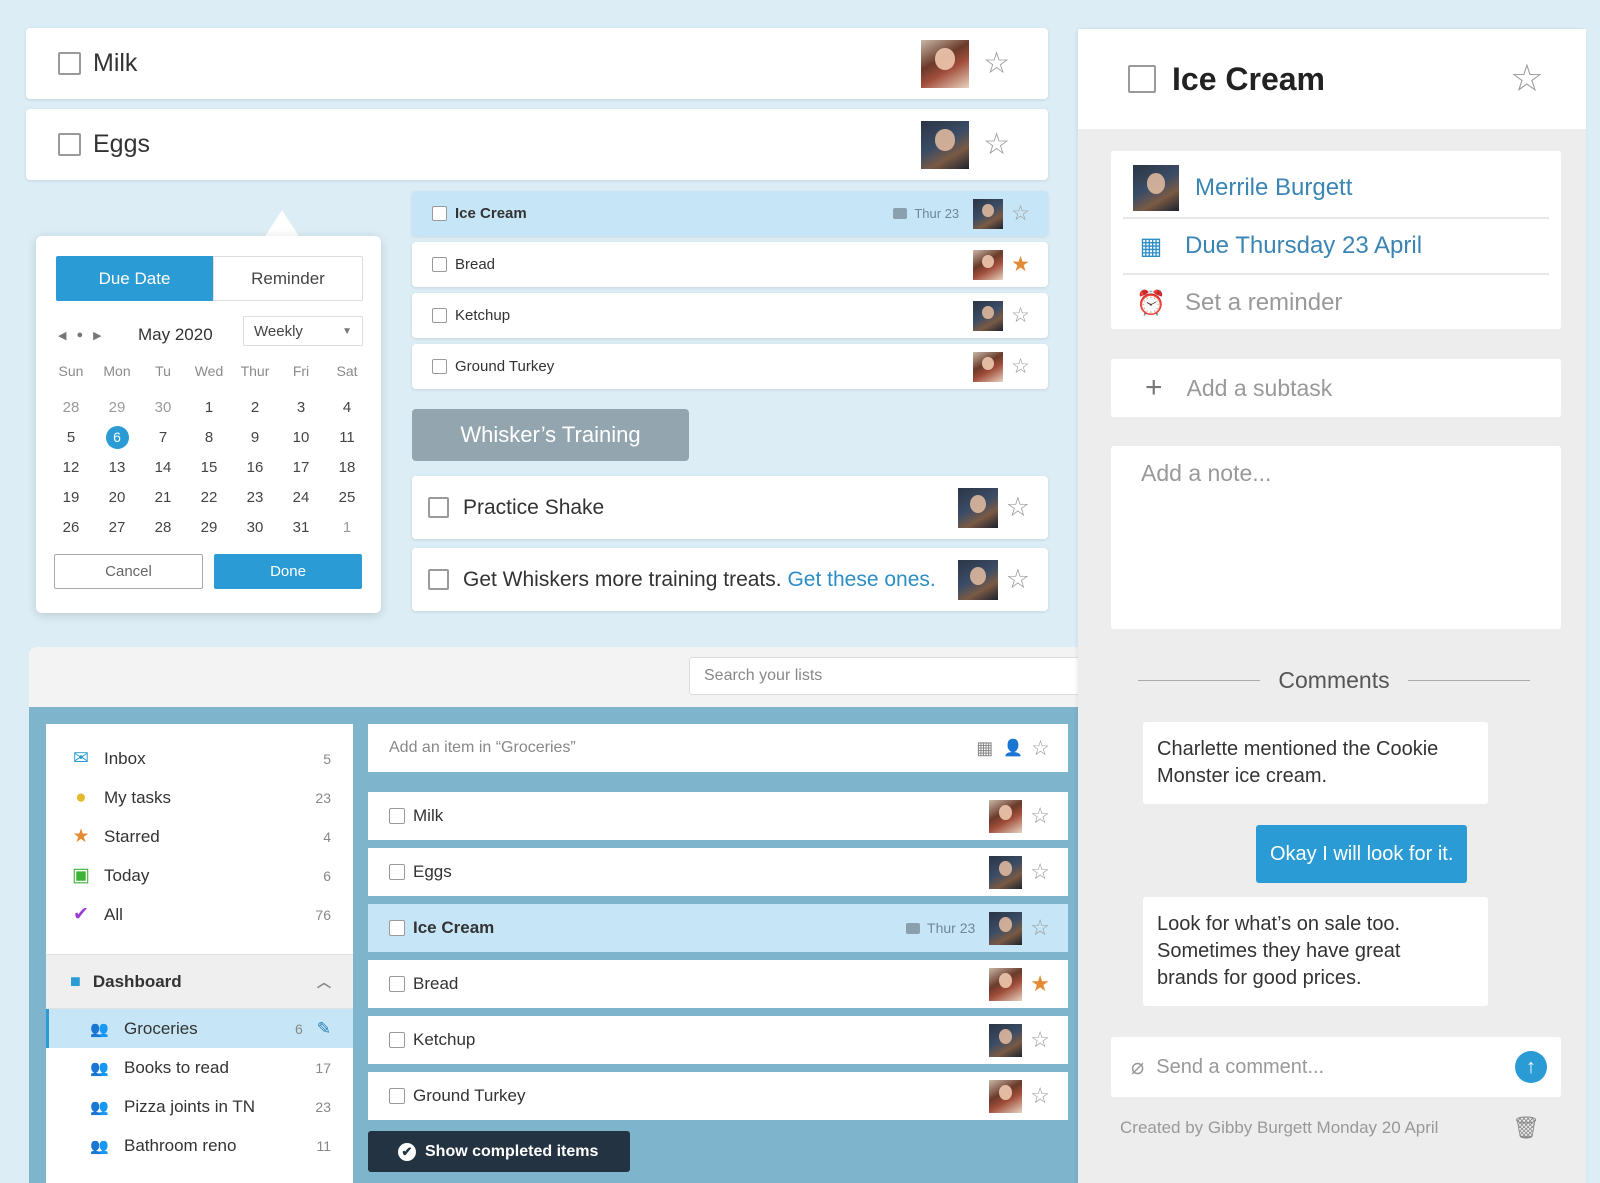 The height and width of the screenshot is (1183, 1600). Describe the element at coordinates (199, 981) in the screenshot. I see `folder-dashboard: ■ Dashboard ︿` at that location.